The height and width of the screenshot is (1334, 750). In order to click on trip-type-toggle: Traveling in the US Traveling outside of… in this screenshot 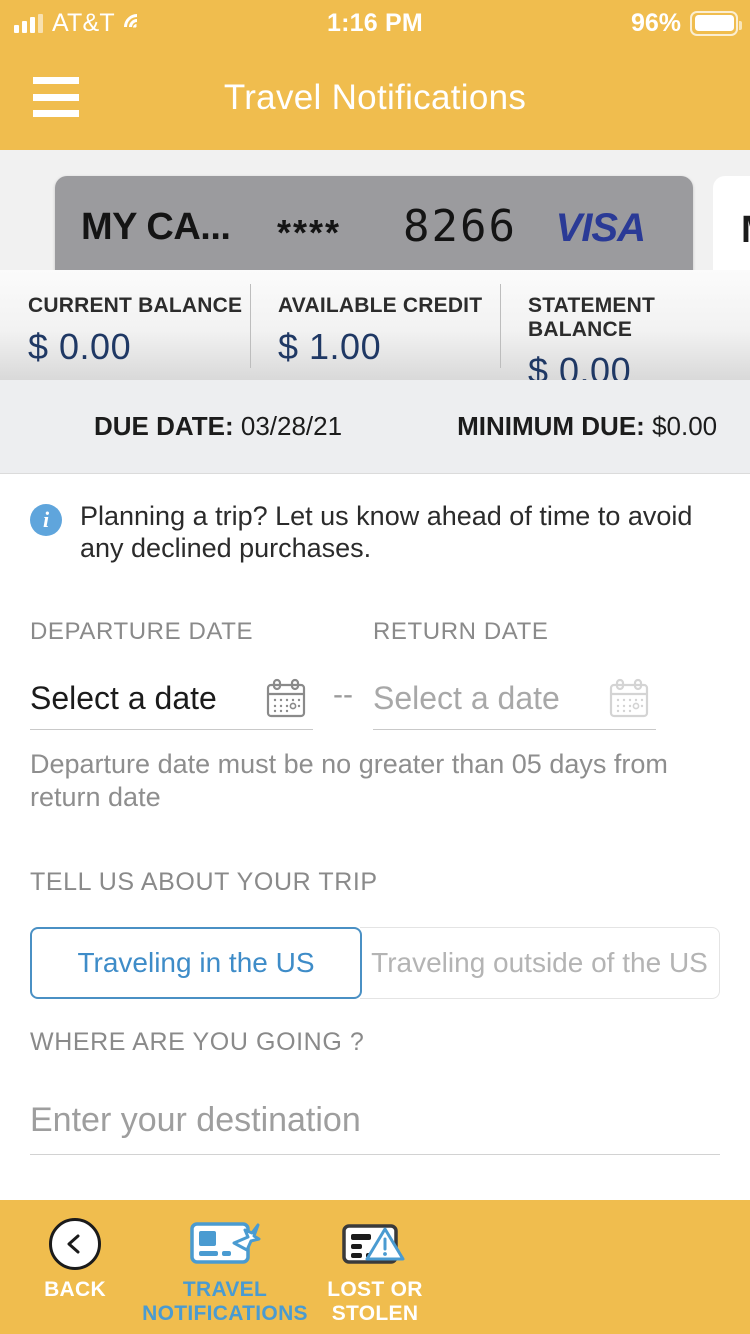, I will do `click(375, 963)`.